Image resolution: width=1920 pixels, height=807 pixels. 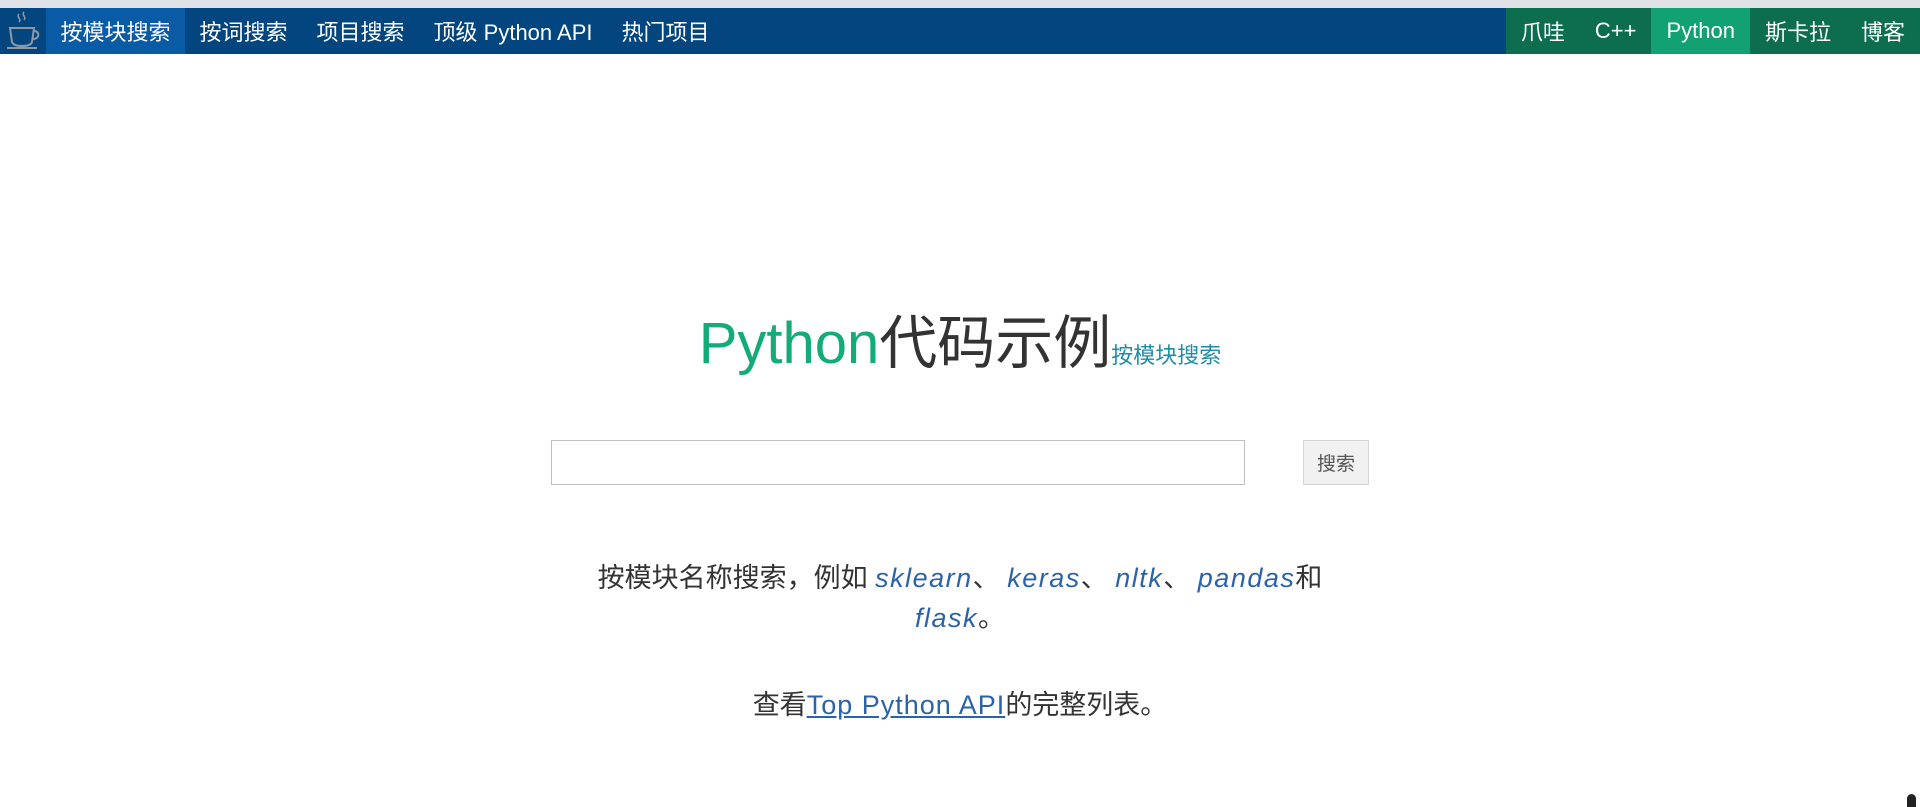 I want to click on nav-search-by-word: 按词搜索, so click(x=243, y=31).